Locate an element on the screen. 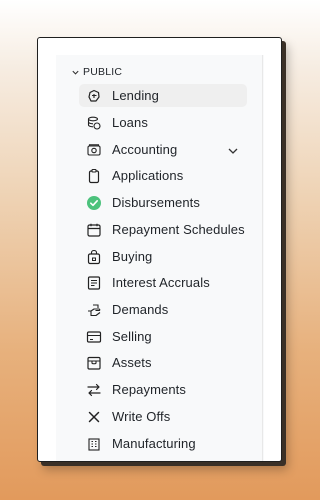  section-label: PUBLIC is located at coordinates (103, 72).